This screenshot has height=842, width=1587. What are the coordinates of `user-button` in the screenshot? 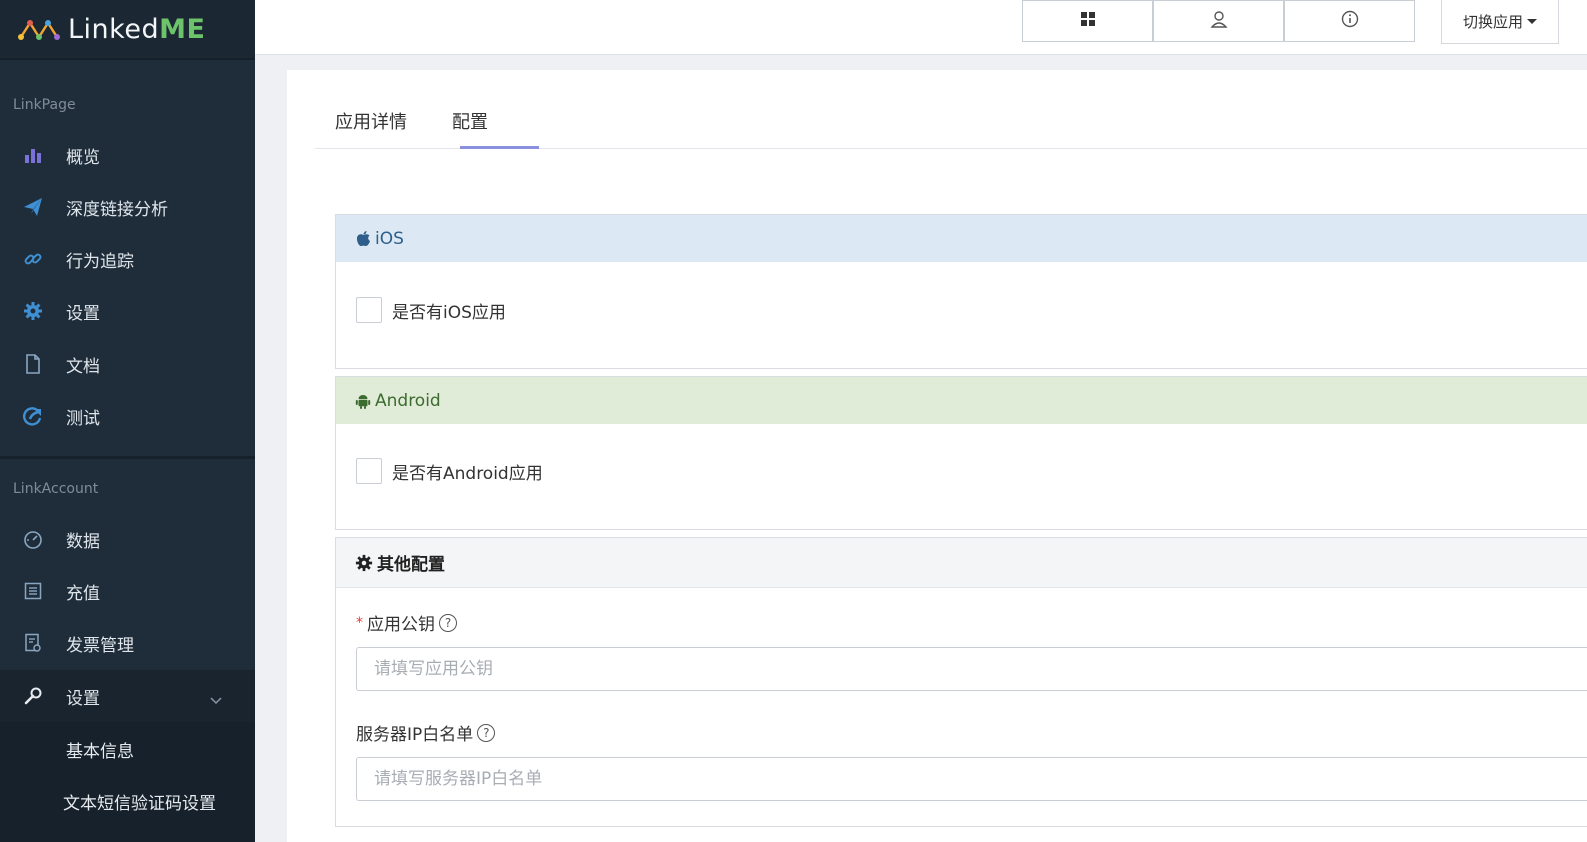 It's located at (1218, 21).